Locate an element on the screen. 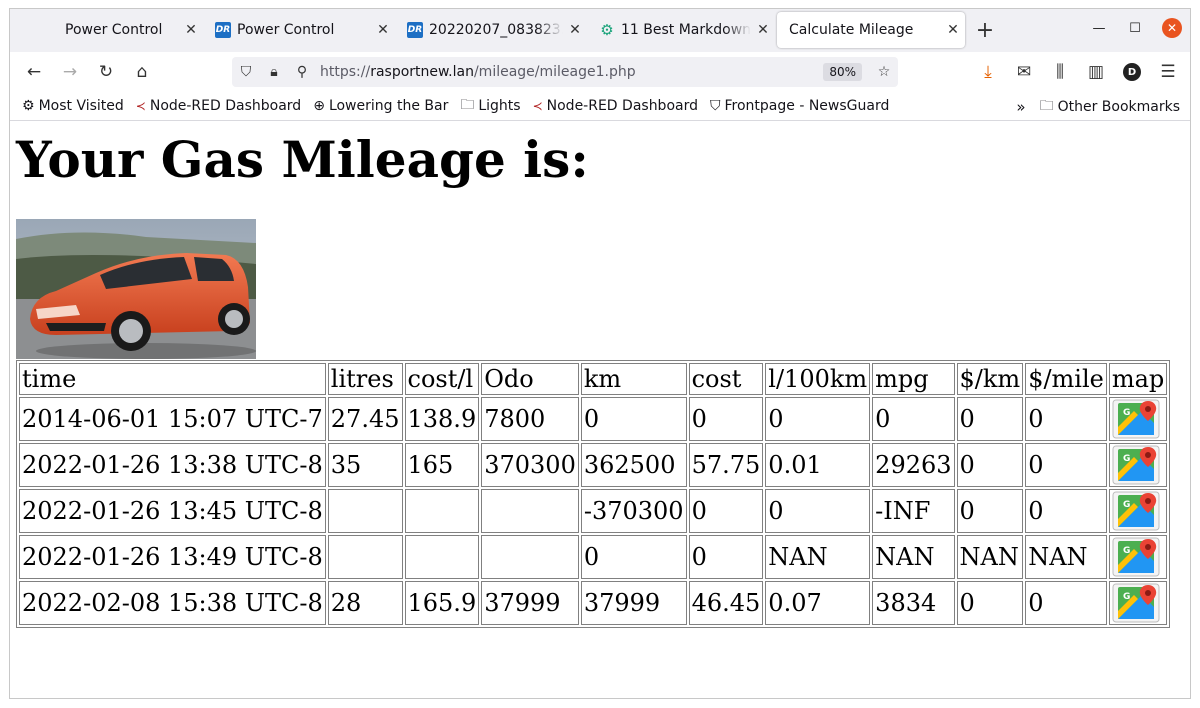  node-red-icon: ≺ is located at coordinates (537, 106).